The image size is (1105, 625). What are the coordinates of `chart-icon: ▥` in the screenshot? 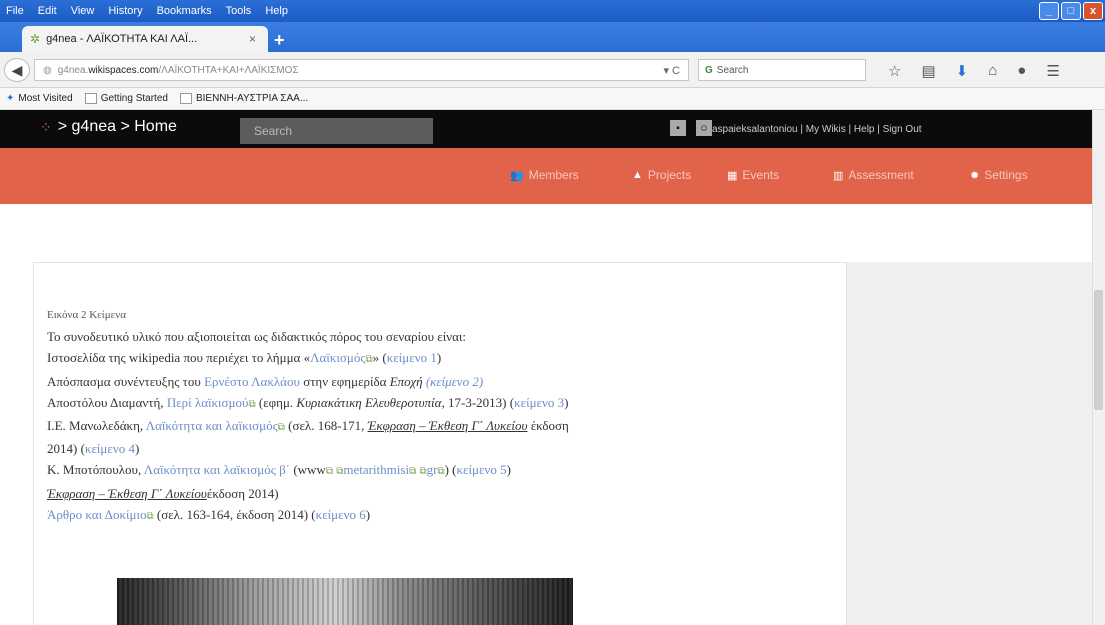 It's located at (838, 175).